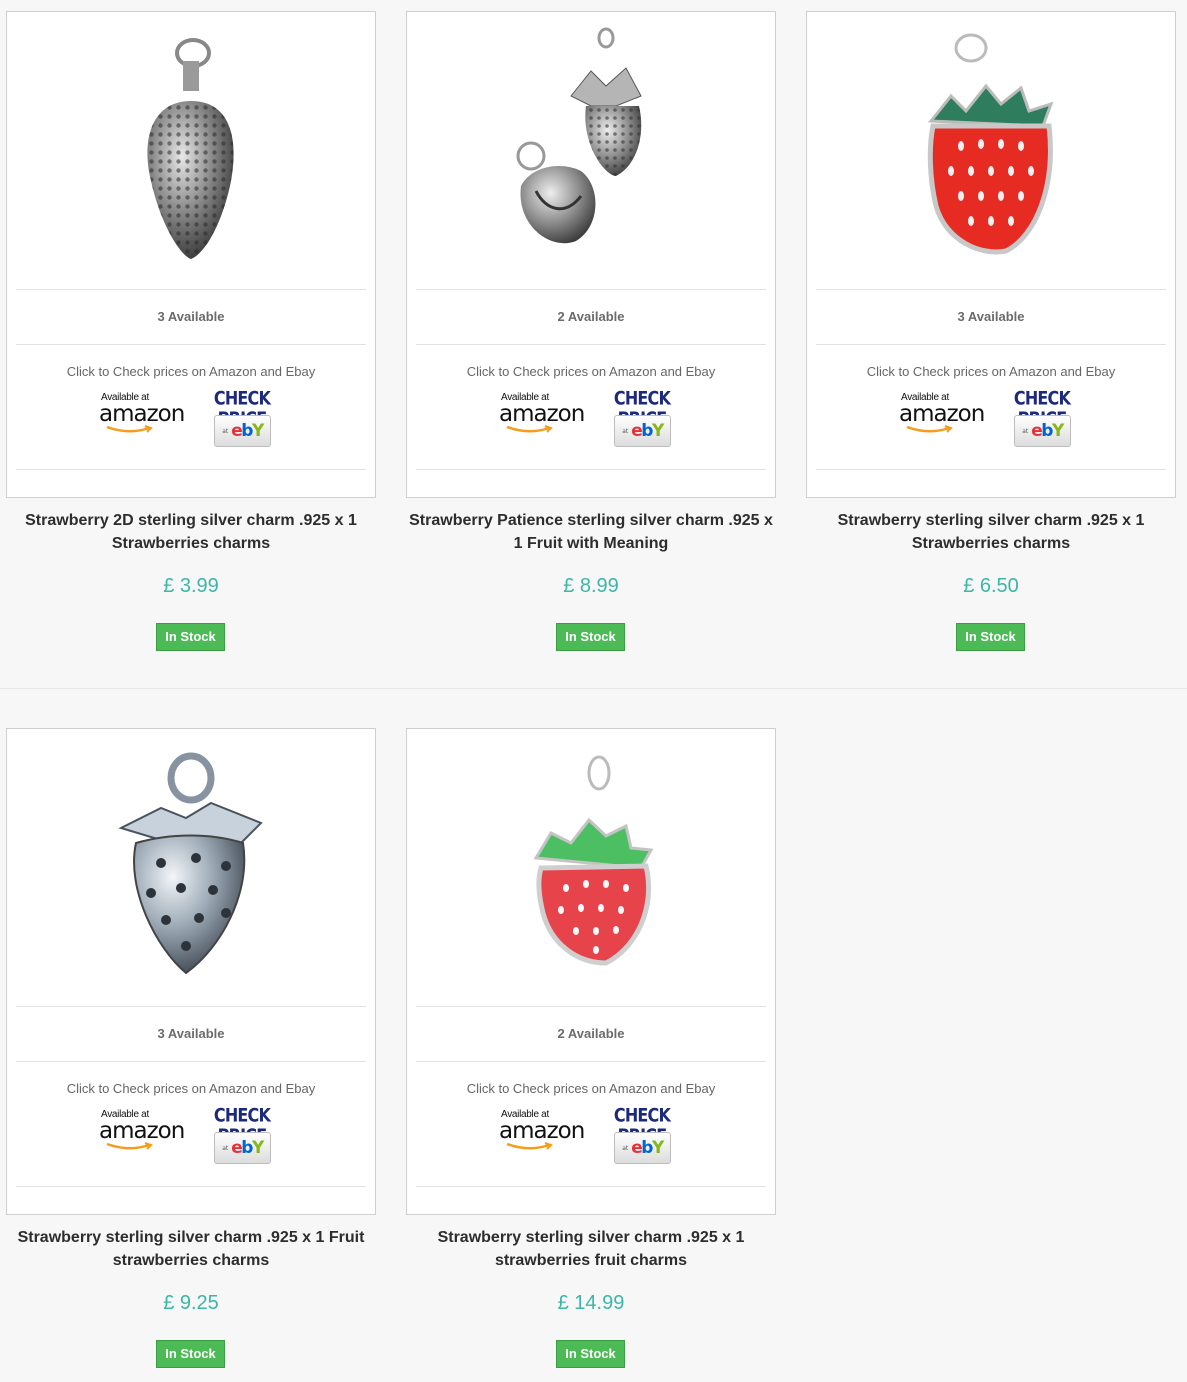  What do you see at coordinates (191, 586) in the screenshot?
I see `product-price: £ 3.99` at bounding box center [191, 586].